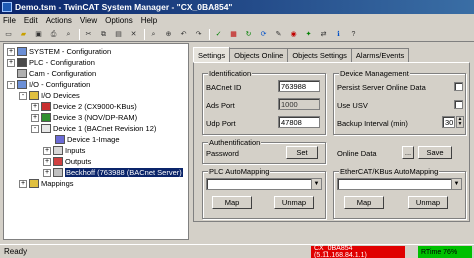  Describe the element at coordinates (302, 152) in the screenshot. I see `set-password-button: Set` at that location.